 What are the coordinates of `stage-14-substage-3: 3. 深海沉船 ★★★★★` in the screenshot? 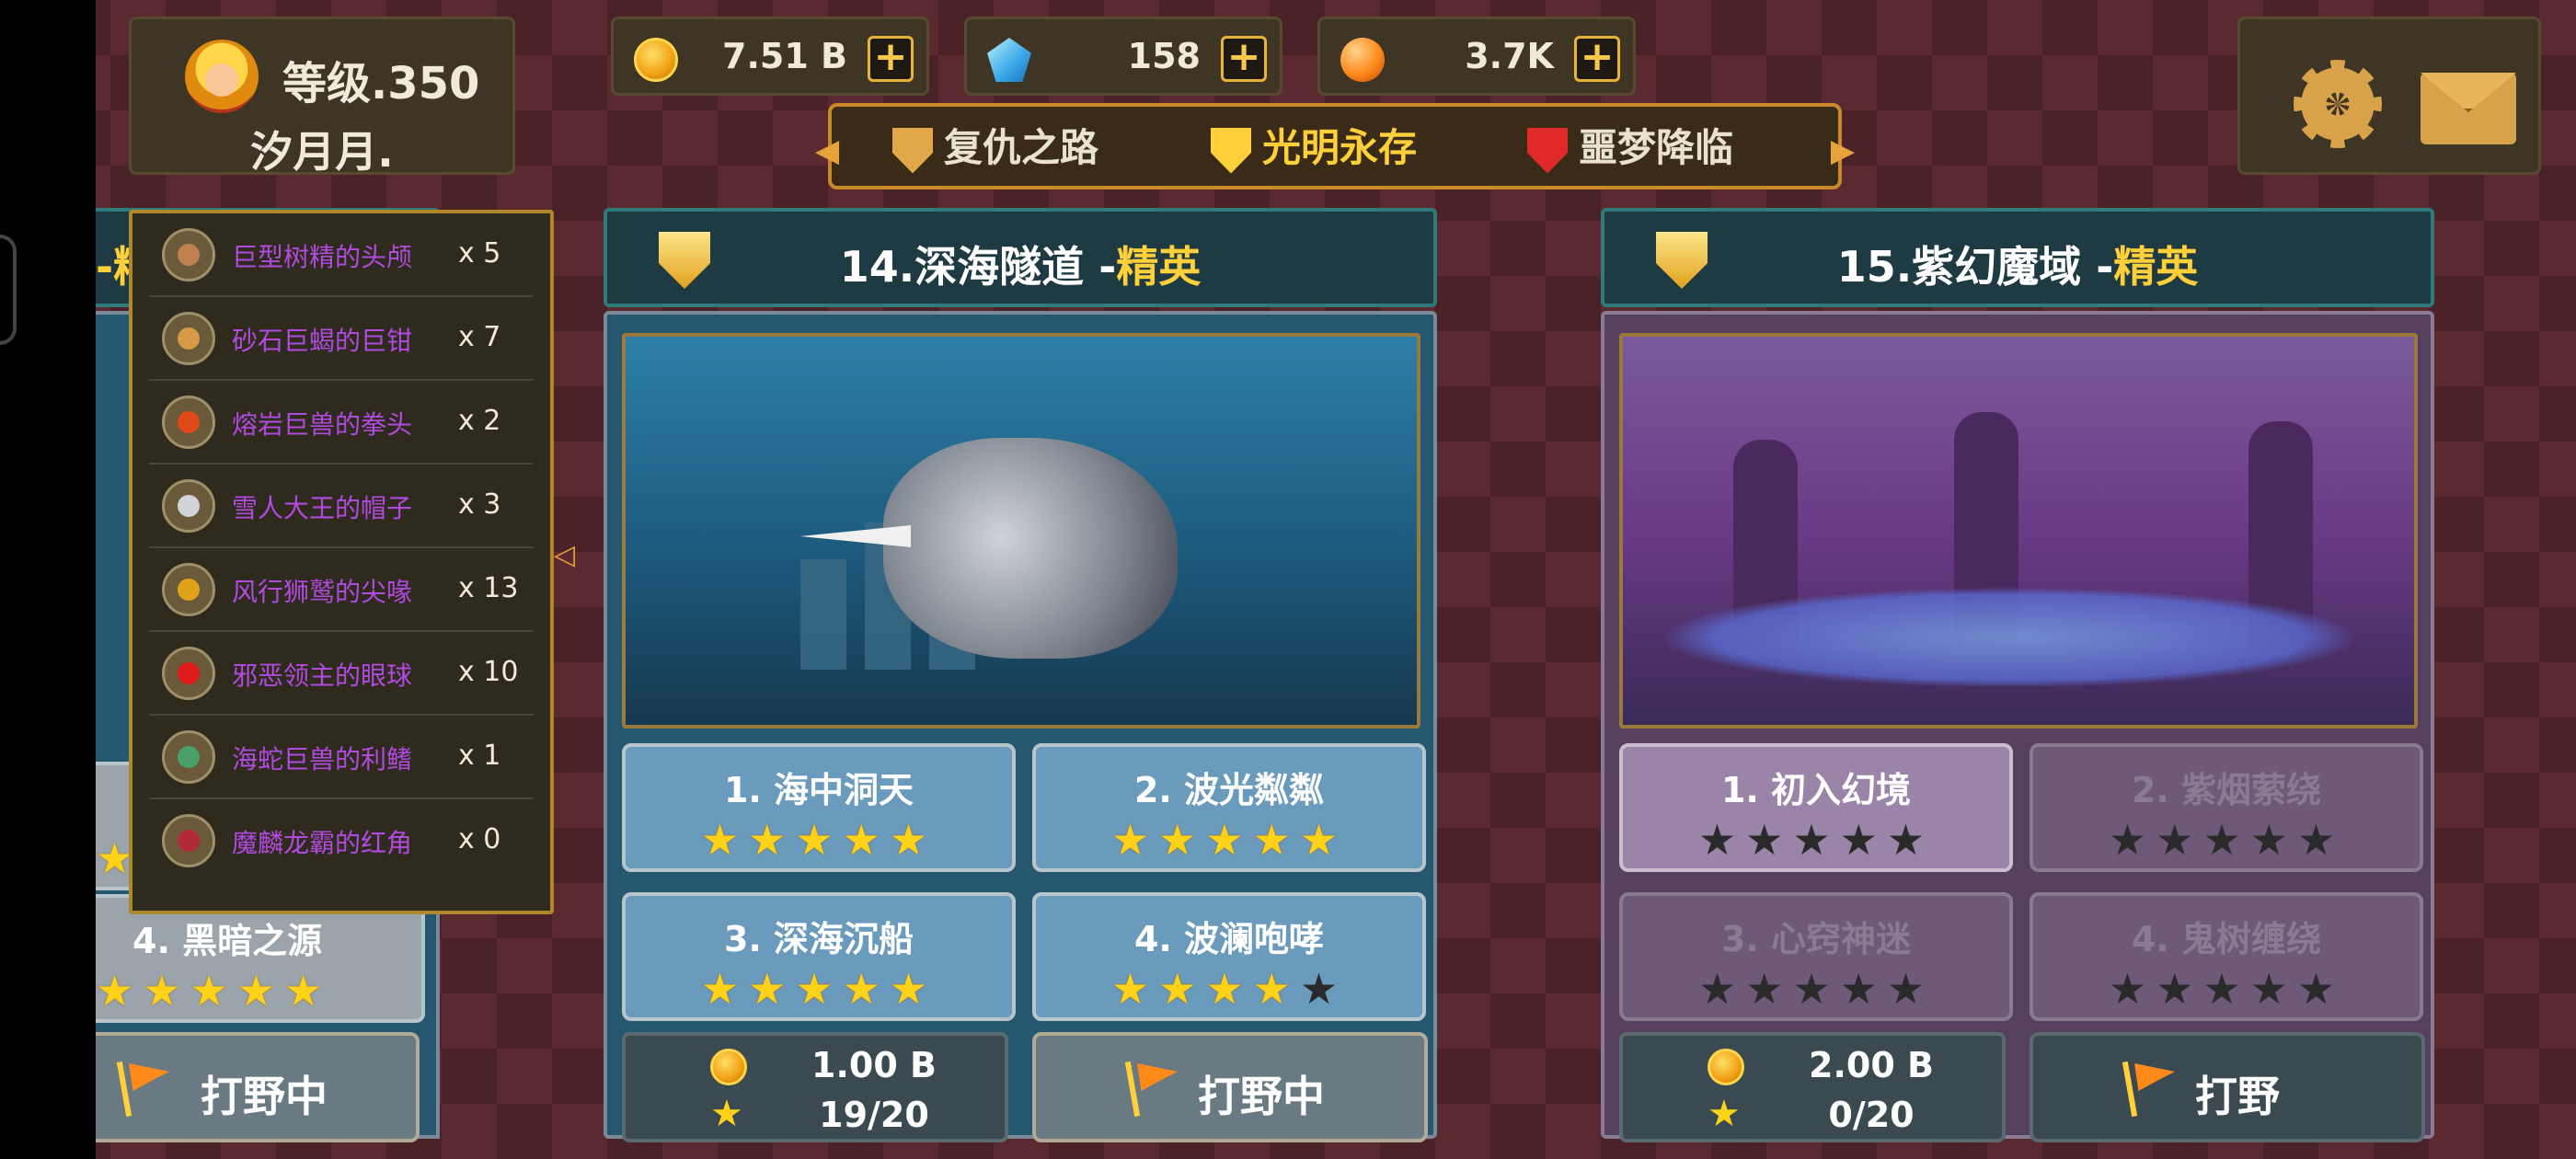 It's located at (819, 956).